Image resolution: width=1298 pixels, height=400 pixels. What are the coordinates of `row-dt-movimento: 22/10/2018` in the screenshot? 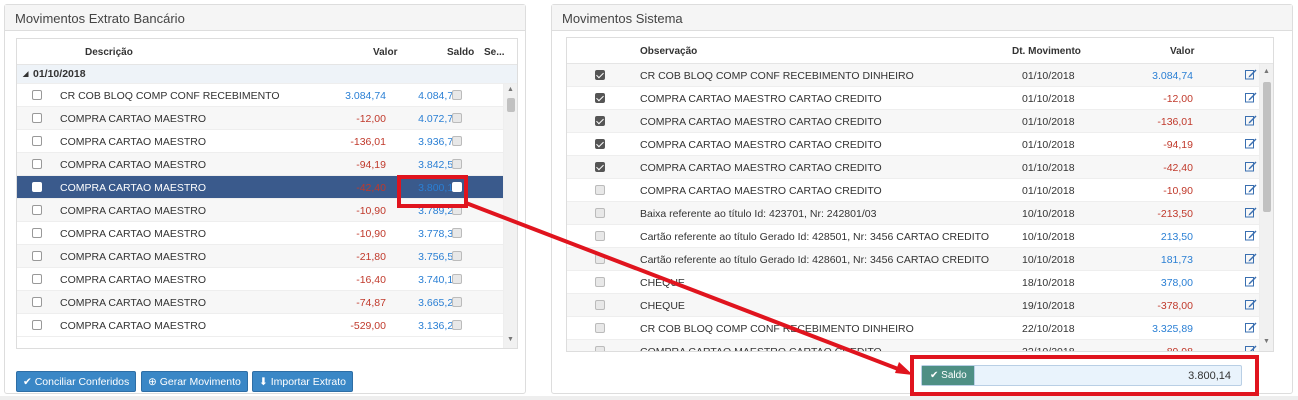 It's located at (1048, 329).